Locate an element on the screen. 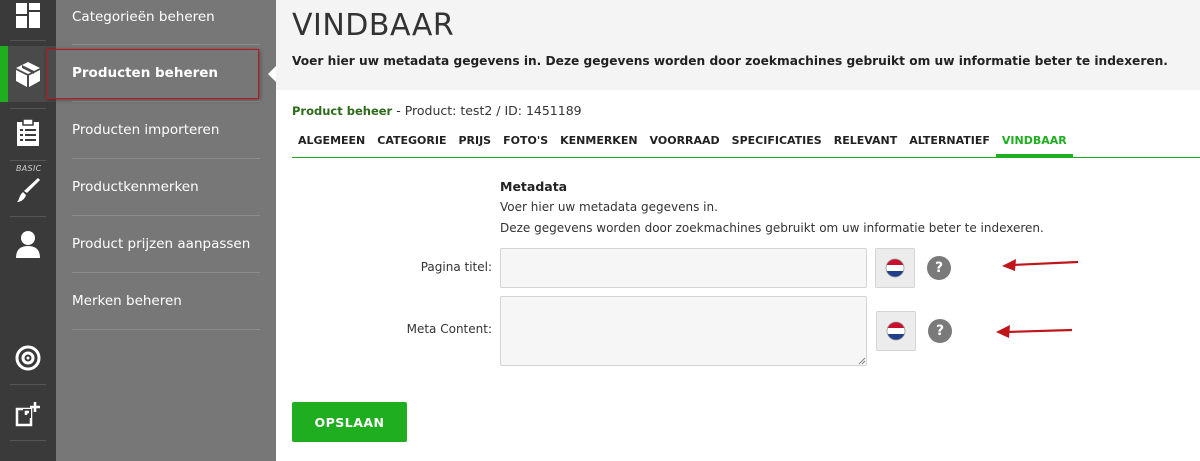 The image size is (1200, 461). external-add-icon is located at coordinates (27, 414).